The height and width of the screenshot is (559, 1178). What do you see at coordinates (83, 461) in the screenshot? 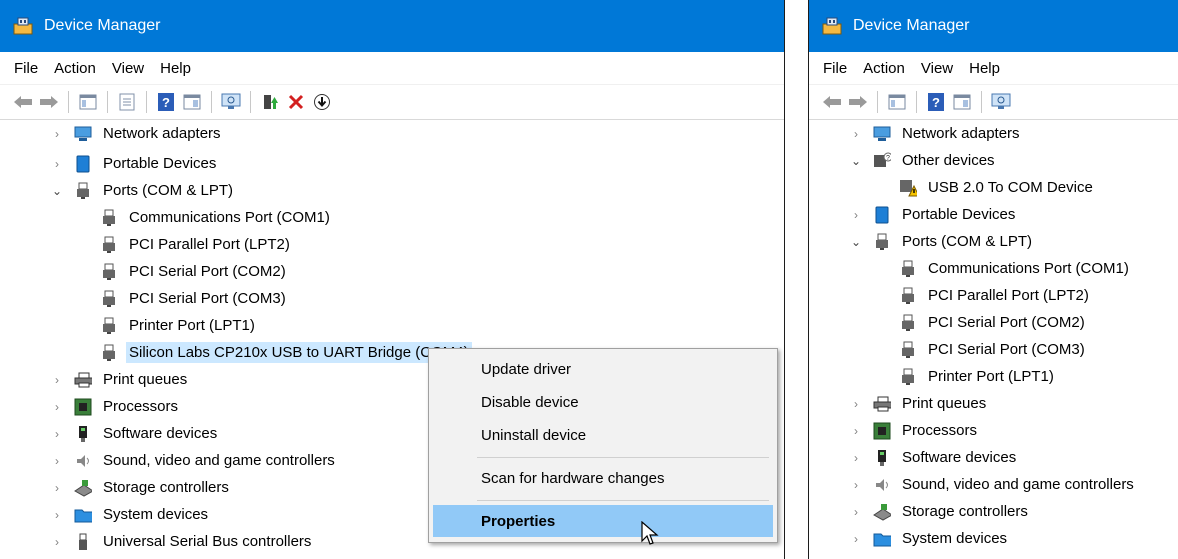
I see `sound-icon` at bounding box center [83, 461].